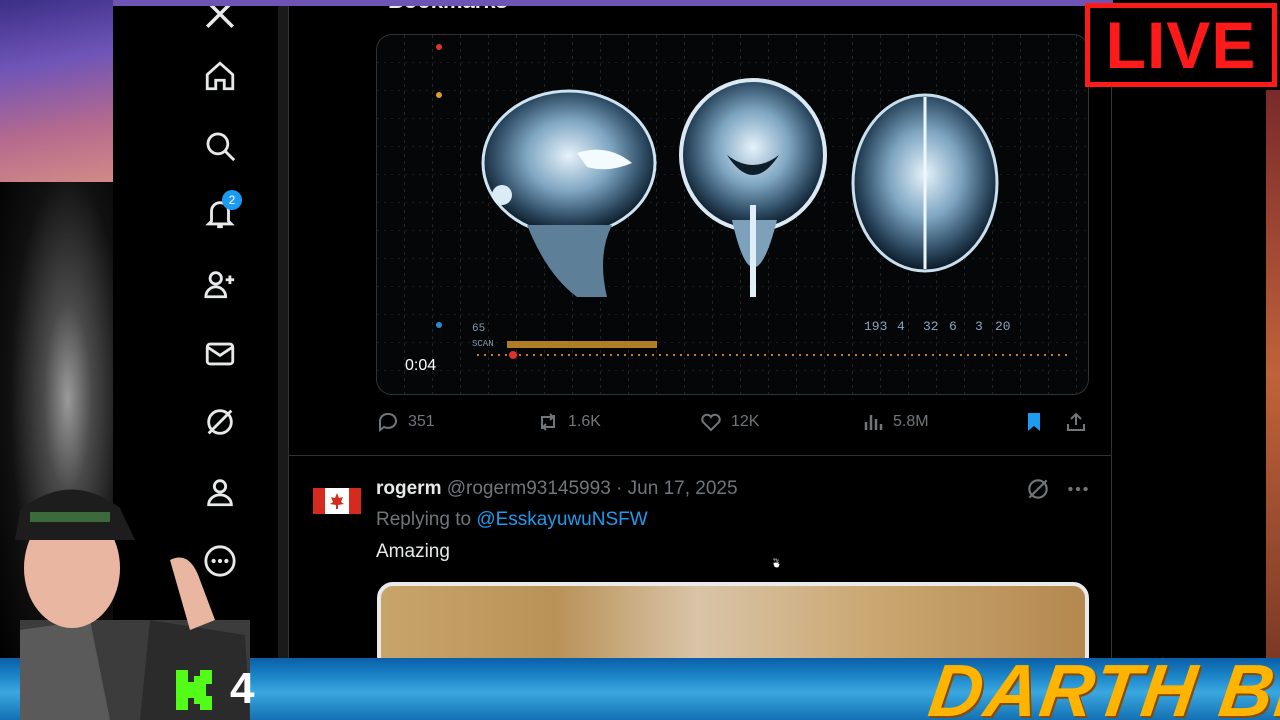  I want to click on stream-background-sky, so click(56, 91).